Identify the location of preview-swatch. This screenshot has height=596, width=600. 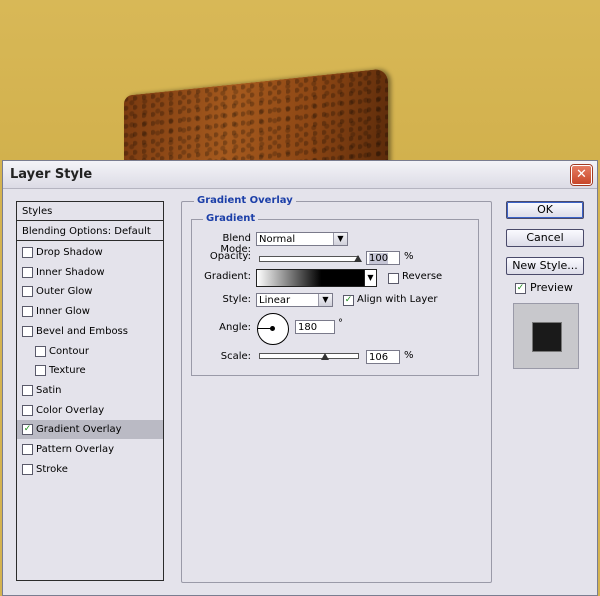
(547, 337).